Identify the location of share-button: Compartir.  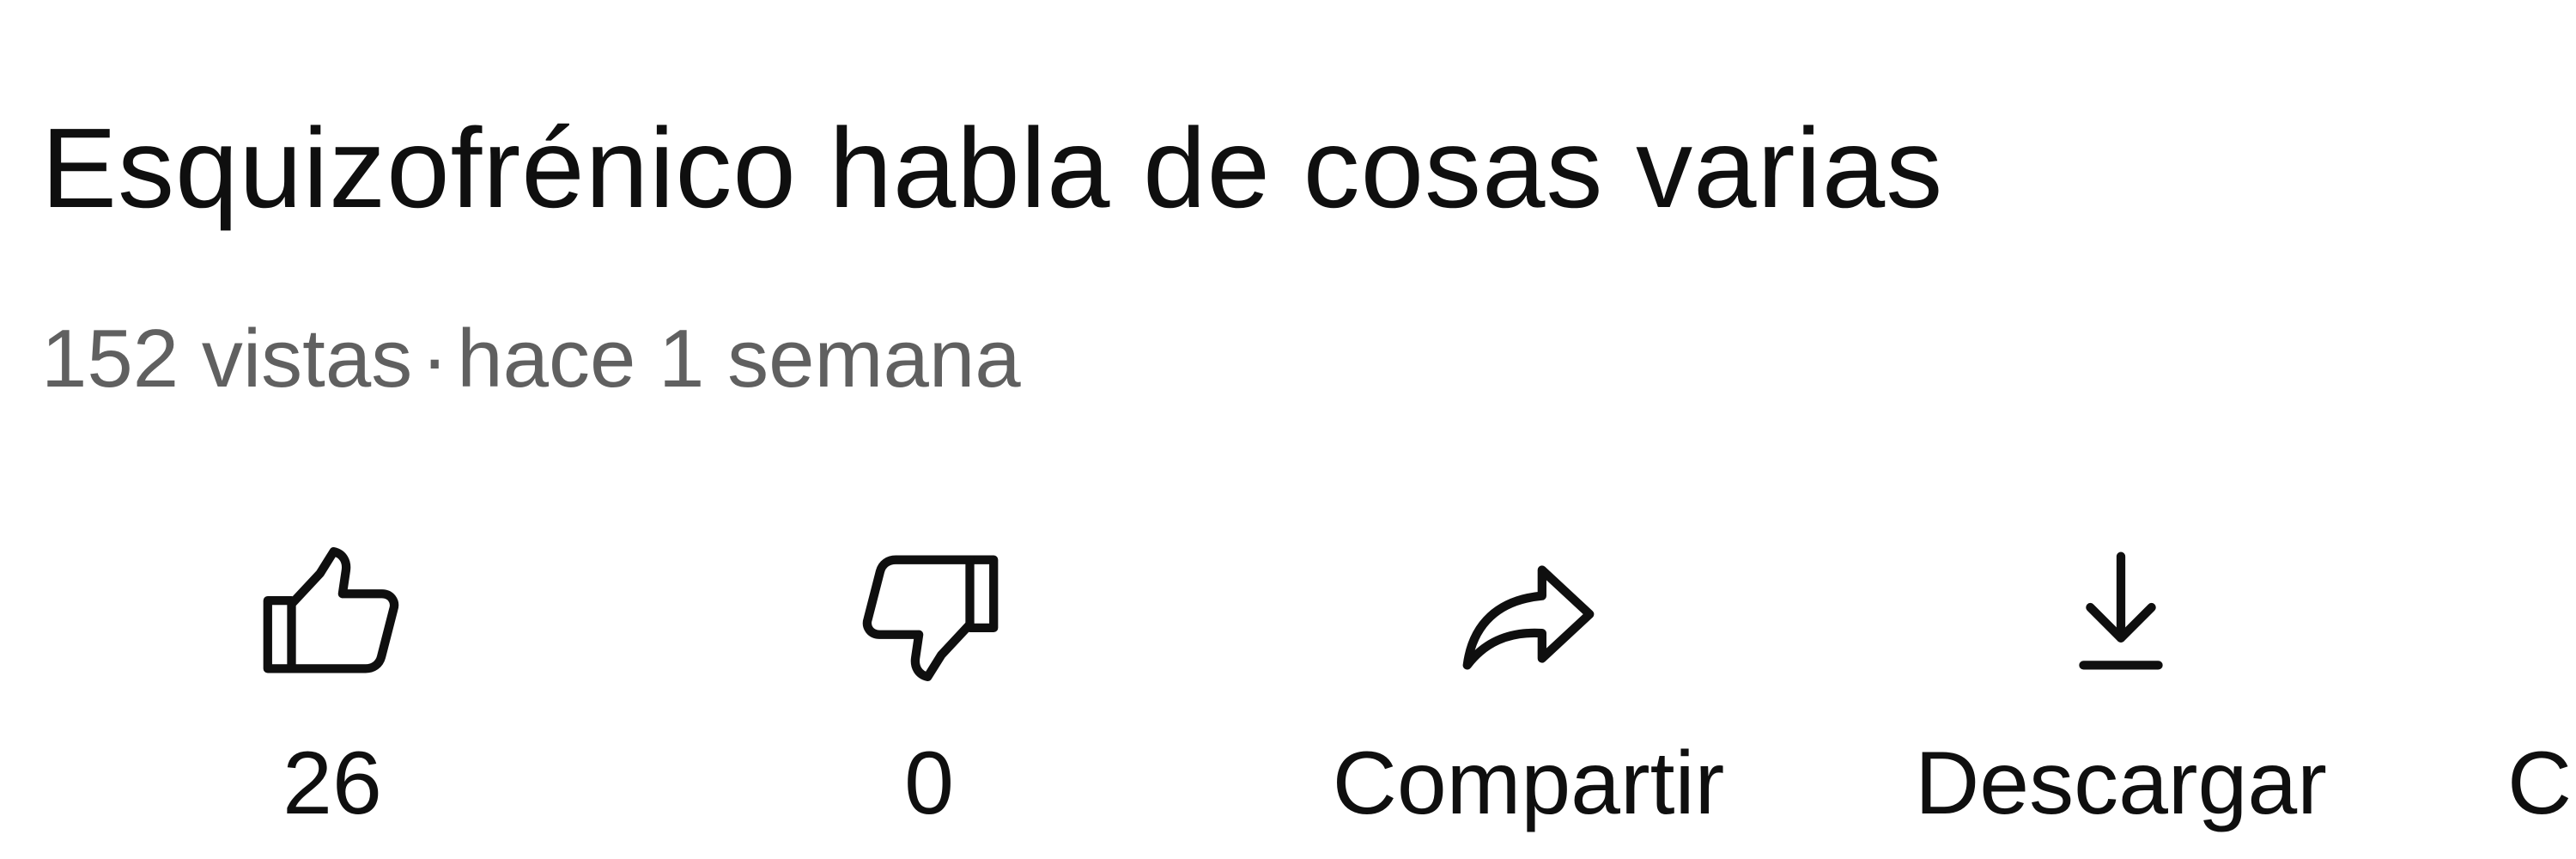
(1528, 692).